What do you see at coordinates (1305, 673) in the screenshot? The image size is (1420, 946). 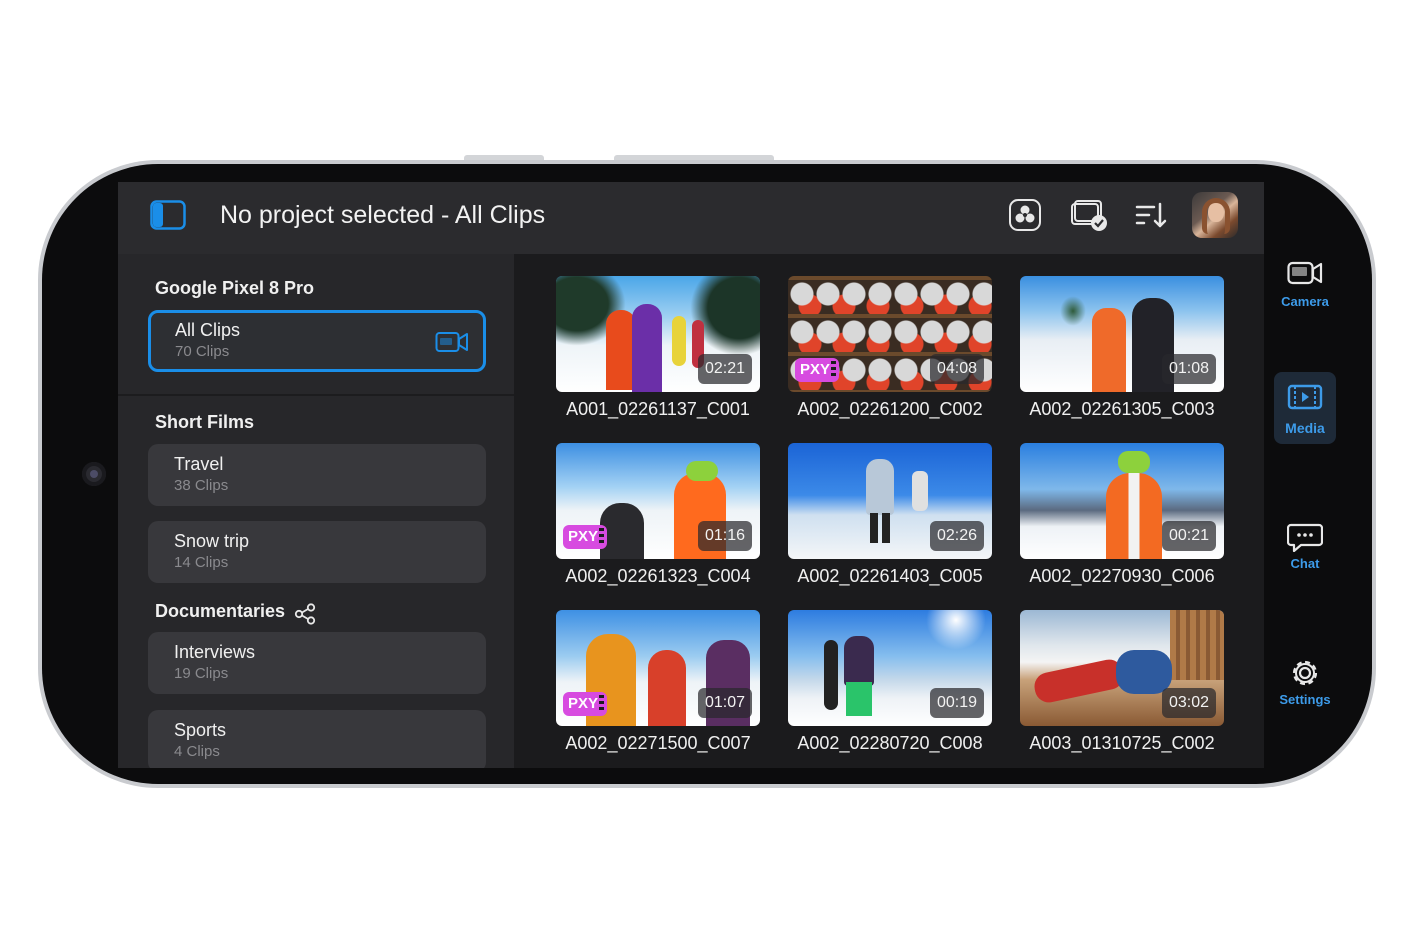 I see `gear-icon` at bounding box center [1305, 673].